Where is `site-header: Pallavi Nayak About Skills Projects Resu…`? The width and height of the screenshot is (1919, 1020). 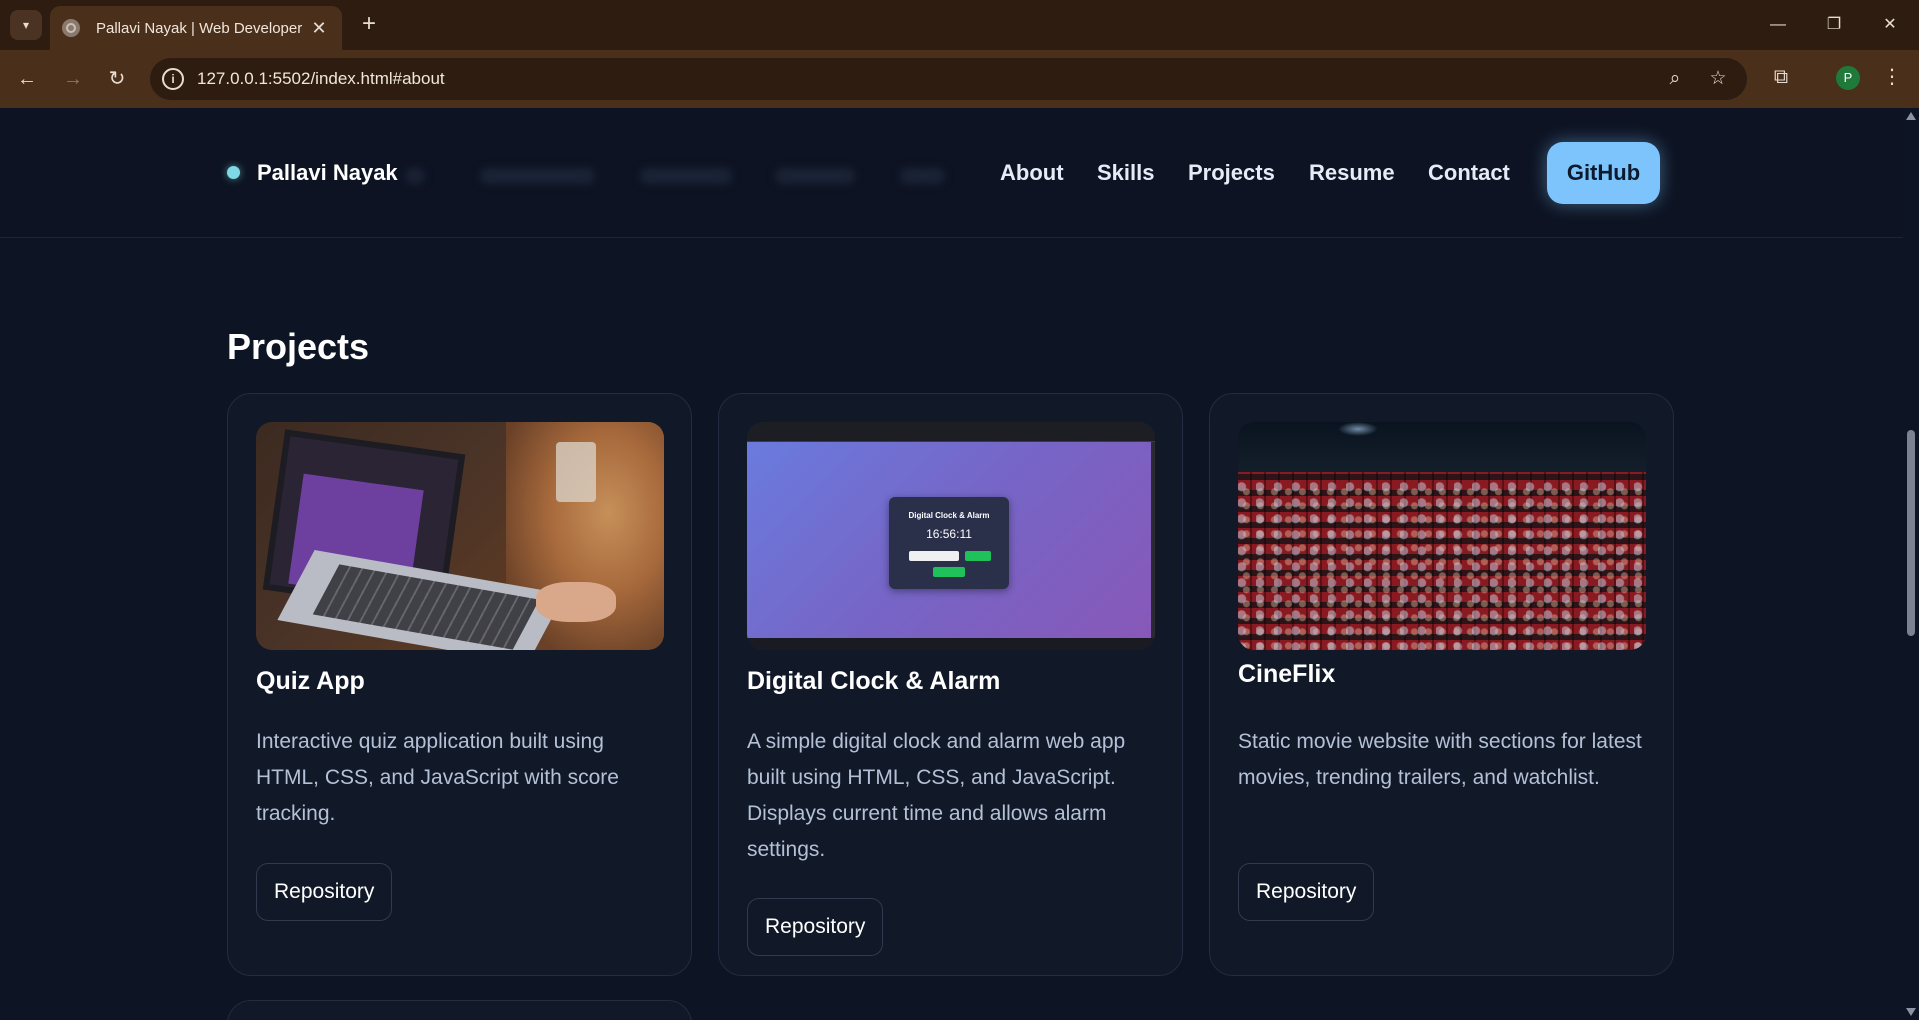
site-header: Pallavi Nayak About Skills Projects Resu… is located at coordinates (951, 173).